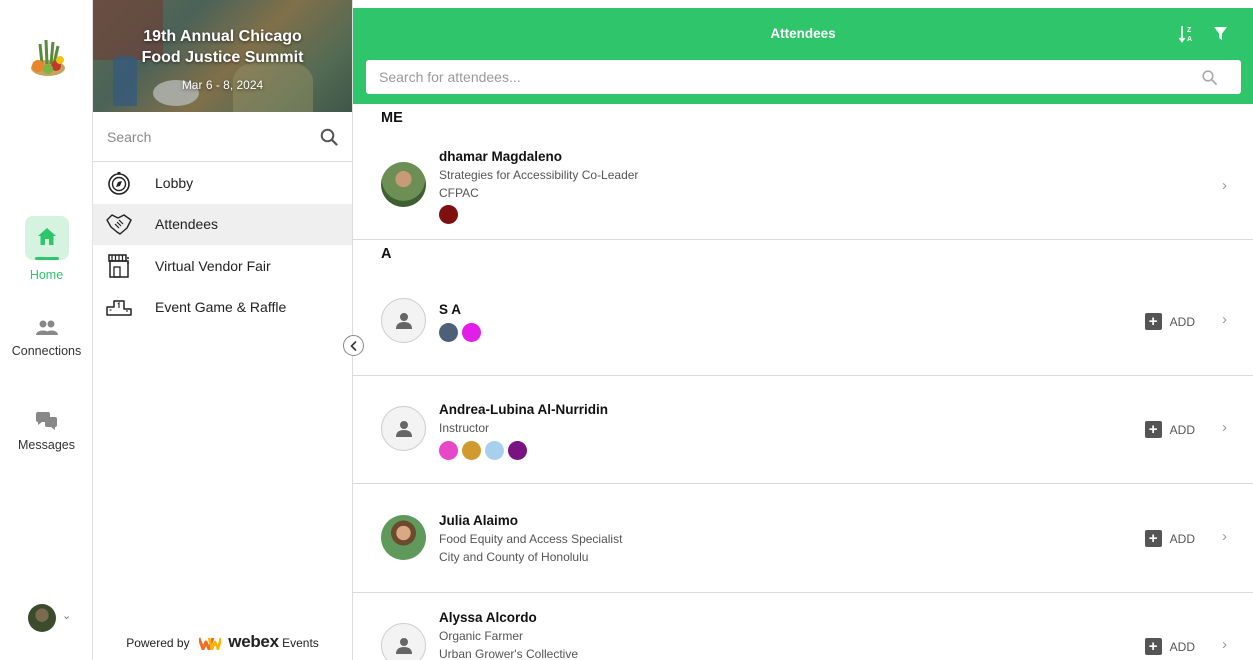 This screenshot has height=660, width=1253. I want to click on svg-text: A, so click(1189, 39).